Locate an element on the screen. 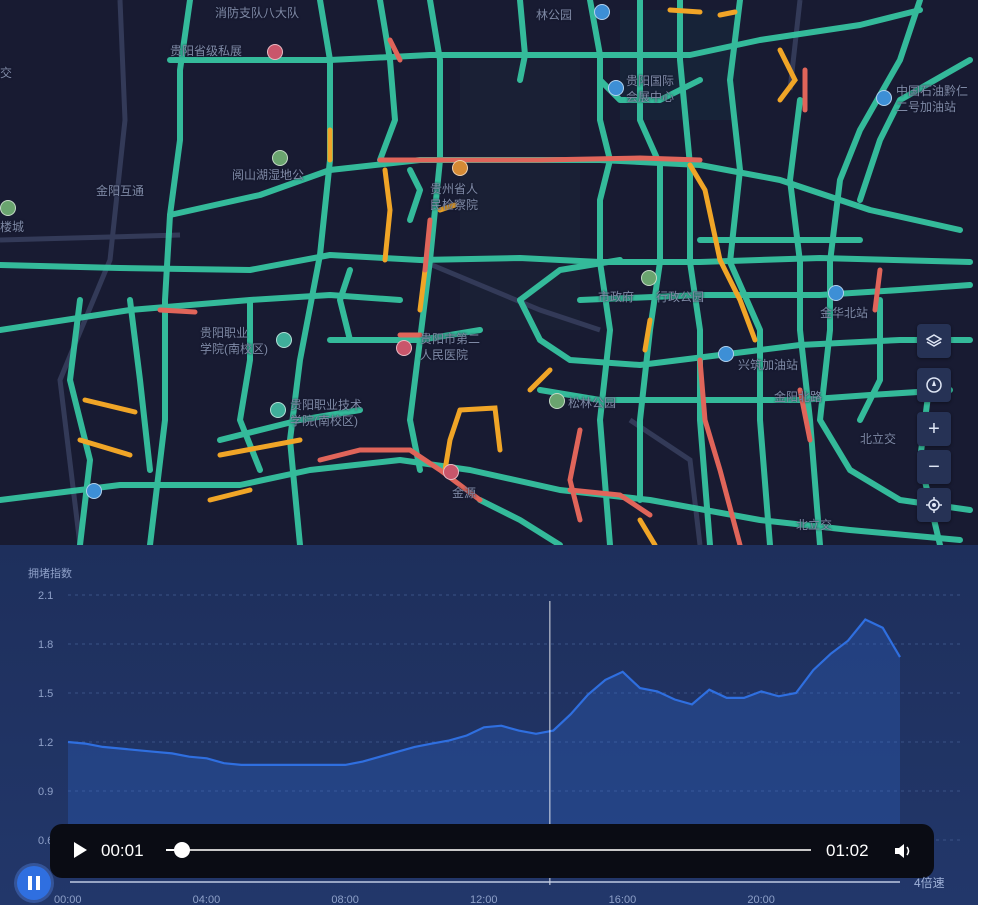 The width and height of the screenshot is (984, 905). map-label: 贵阳市第二 is located at coordinates (450, 339).